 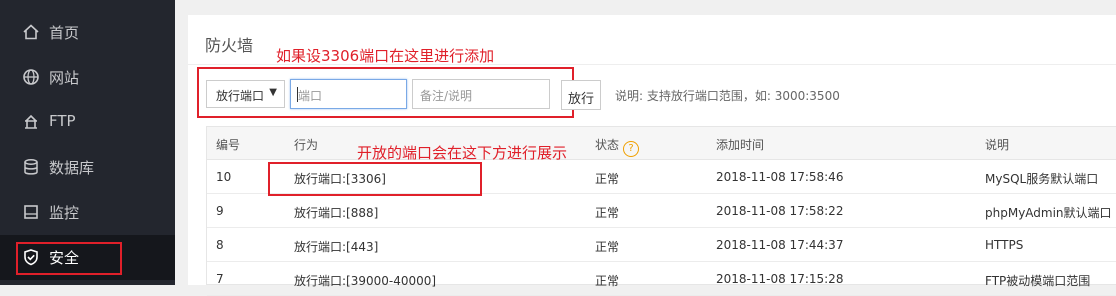 I want to click on sidebar-item-website: 网站, so click(x=87, y=77).